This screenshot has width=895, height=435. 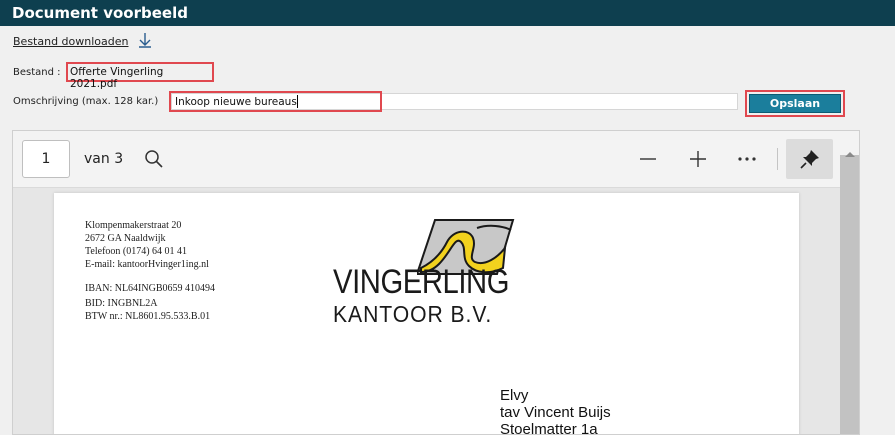 I want to click on pin-button, so click(x=809, y=159).